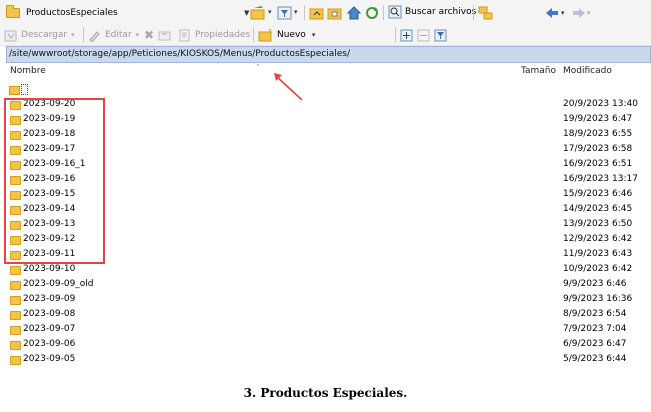 The width and height of the screenshot is (651, 412). Describe the element at coordinates (598, 149) in the screenshot. I see `modified-date: 17/9/2023 6:58` at that location.